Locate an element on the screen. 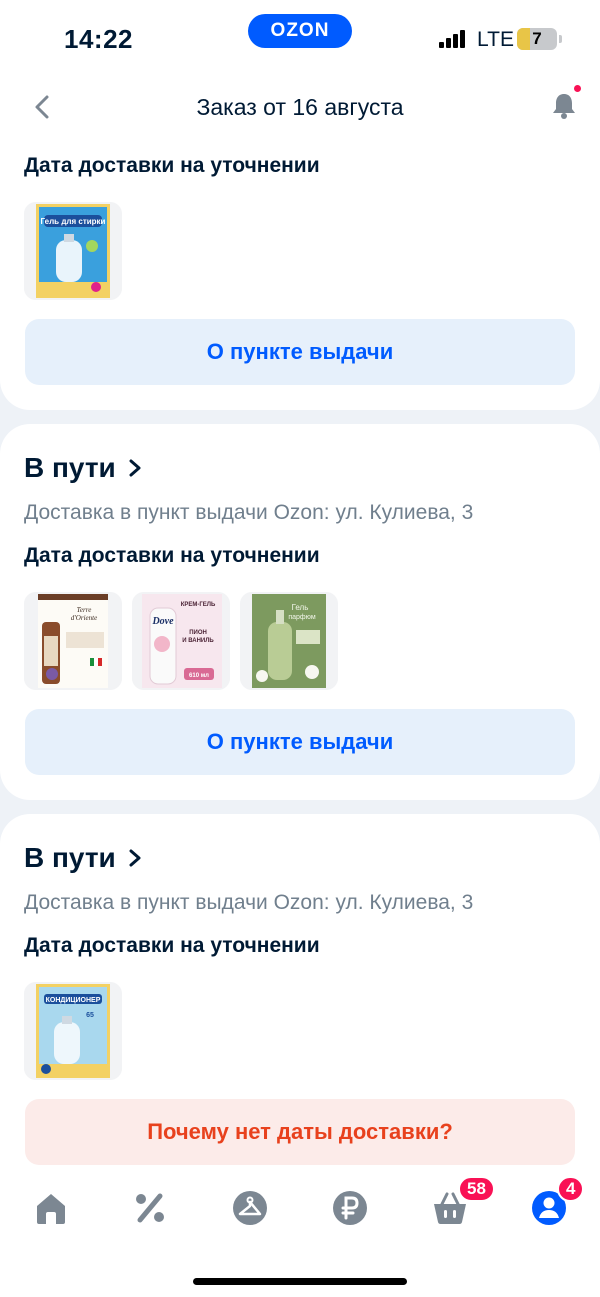  hanger-icon is located at coordinates (250, 1208).